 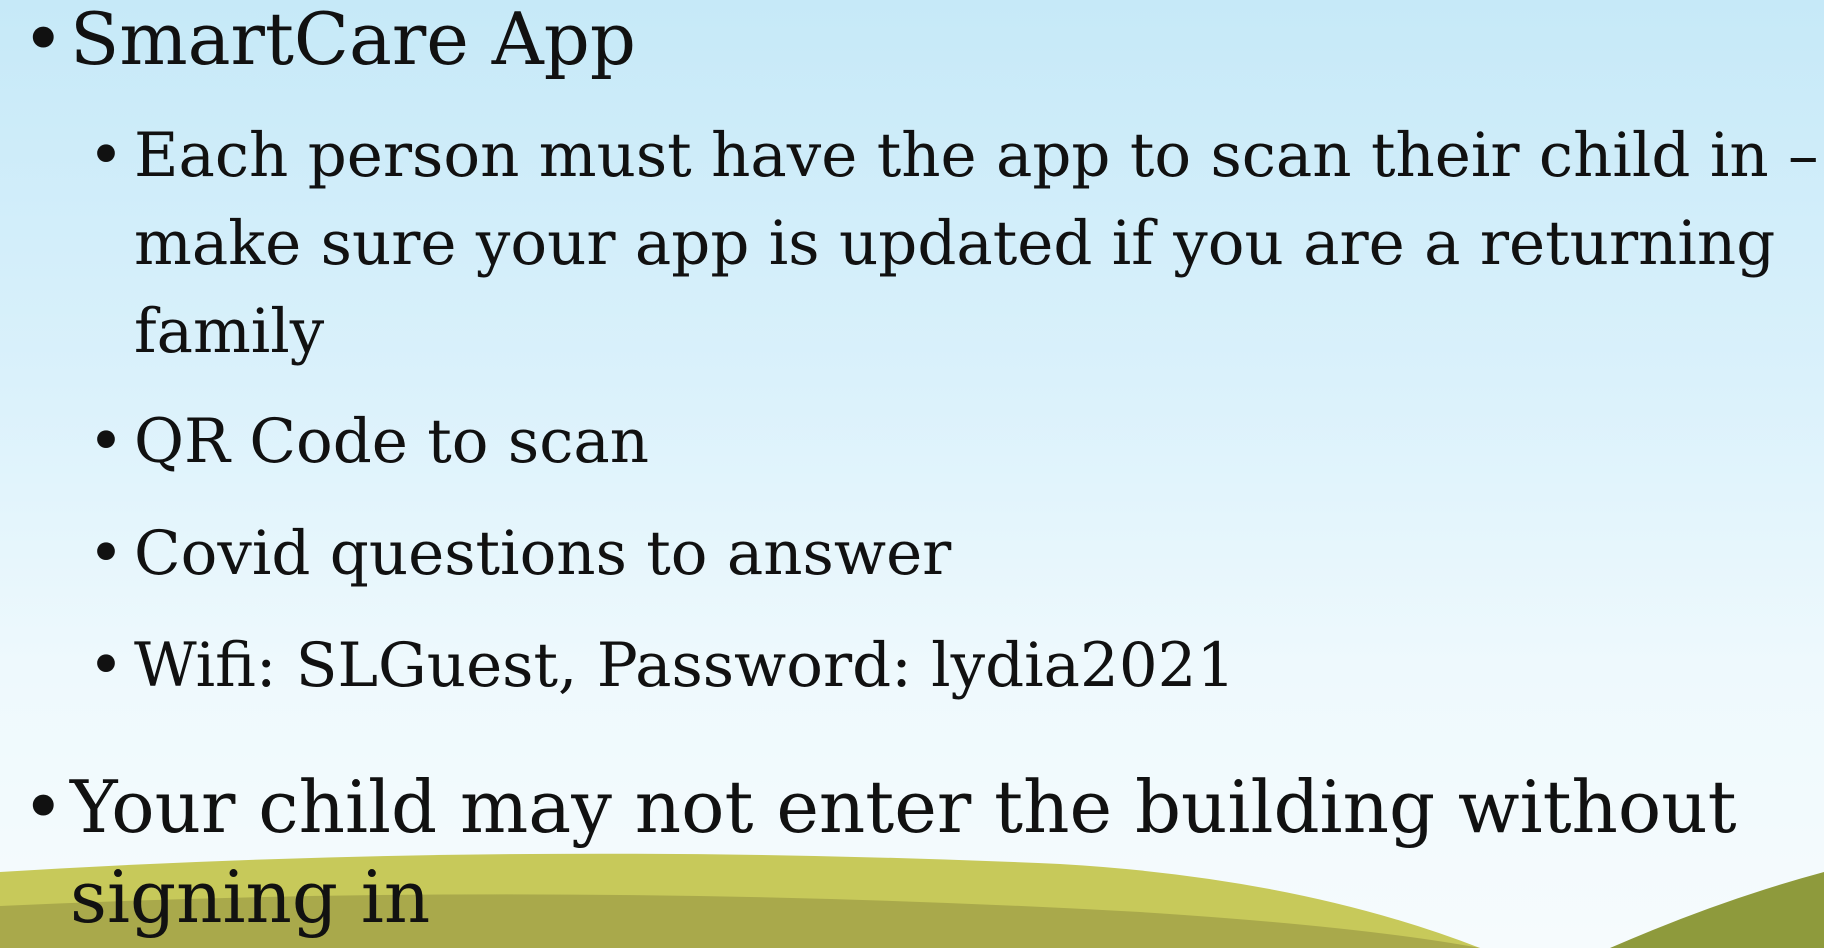 I want to click on bullet-text: Covid questions to answer, so click(x=543, y=553).